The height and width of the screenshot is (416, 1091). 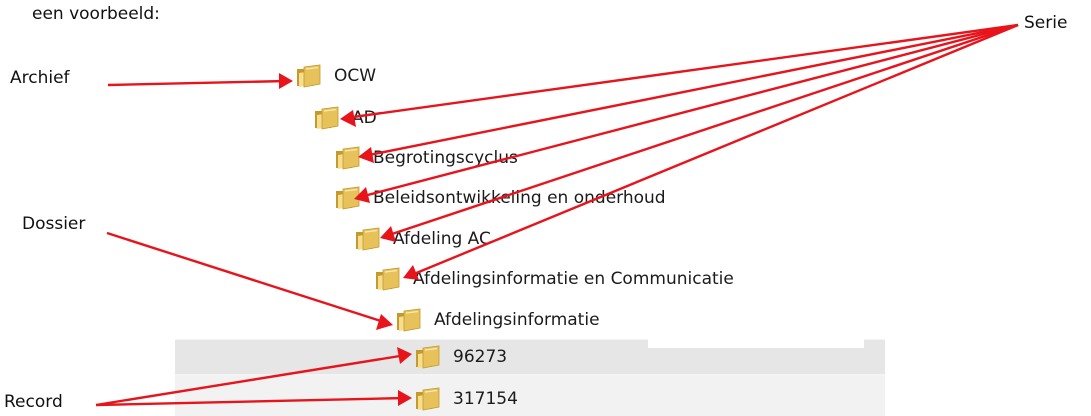 What do you see at coordinates (200, 81) in the screenshot?
I see `arrow-archief` at bounding box center [200, 81].